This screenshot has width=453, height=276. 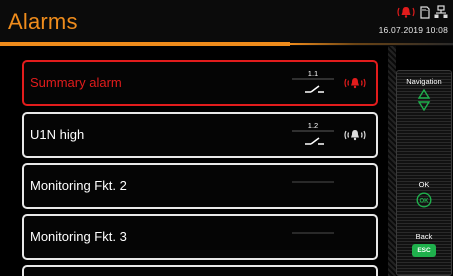 I want to click on navigation-control: Navigation, so click(x=424, y=96).